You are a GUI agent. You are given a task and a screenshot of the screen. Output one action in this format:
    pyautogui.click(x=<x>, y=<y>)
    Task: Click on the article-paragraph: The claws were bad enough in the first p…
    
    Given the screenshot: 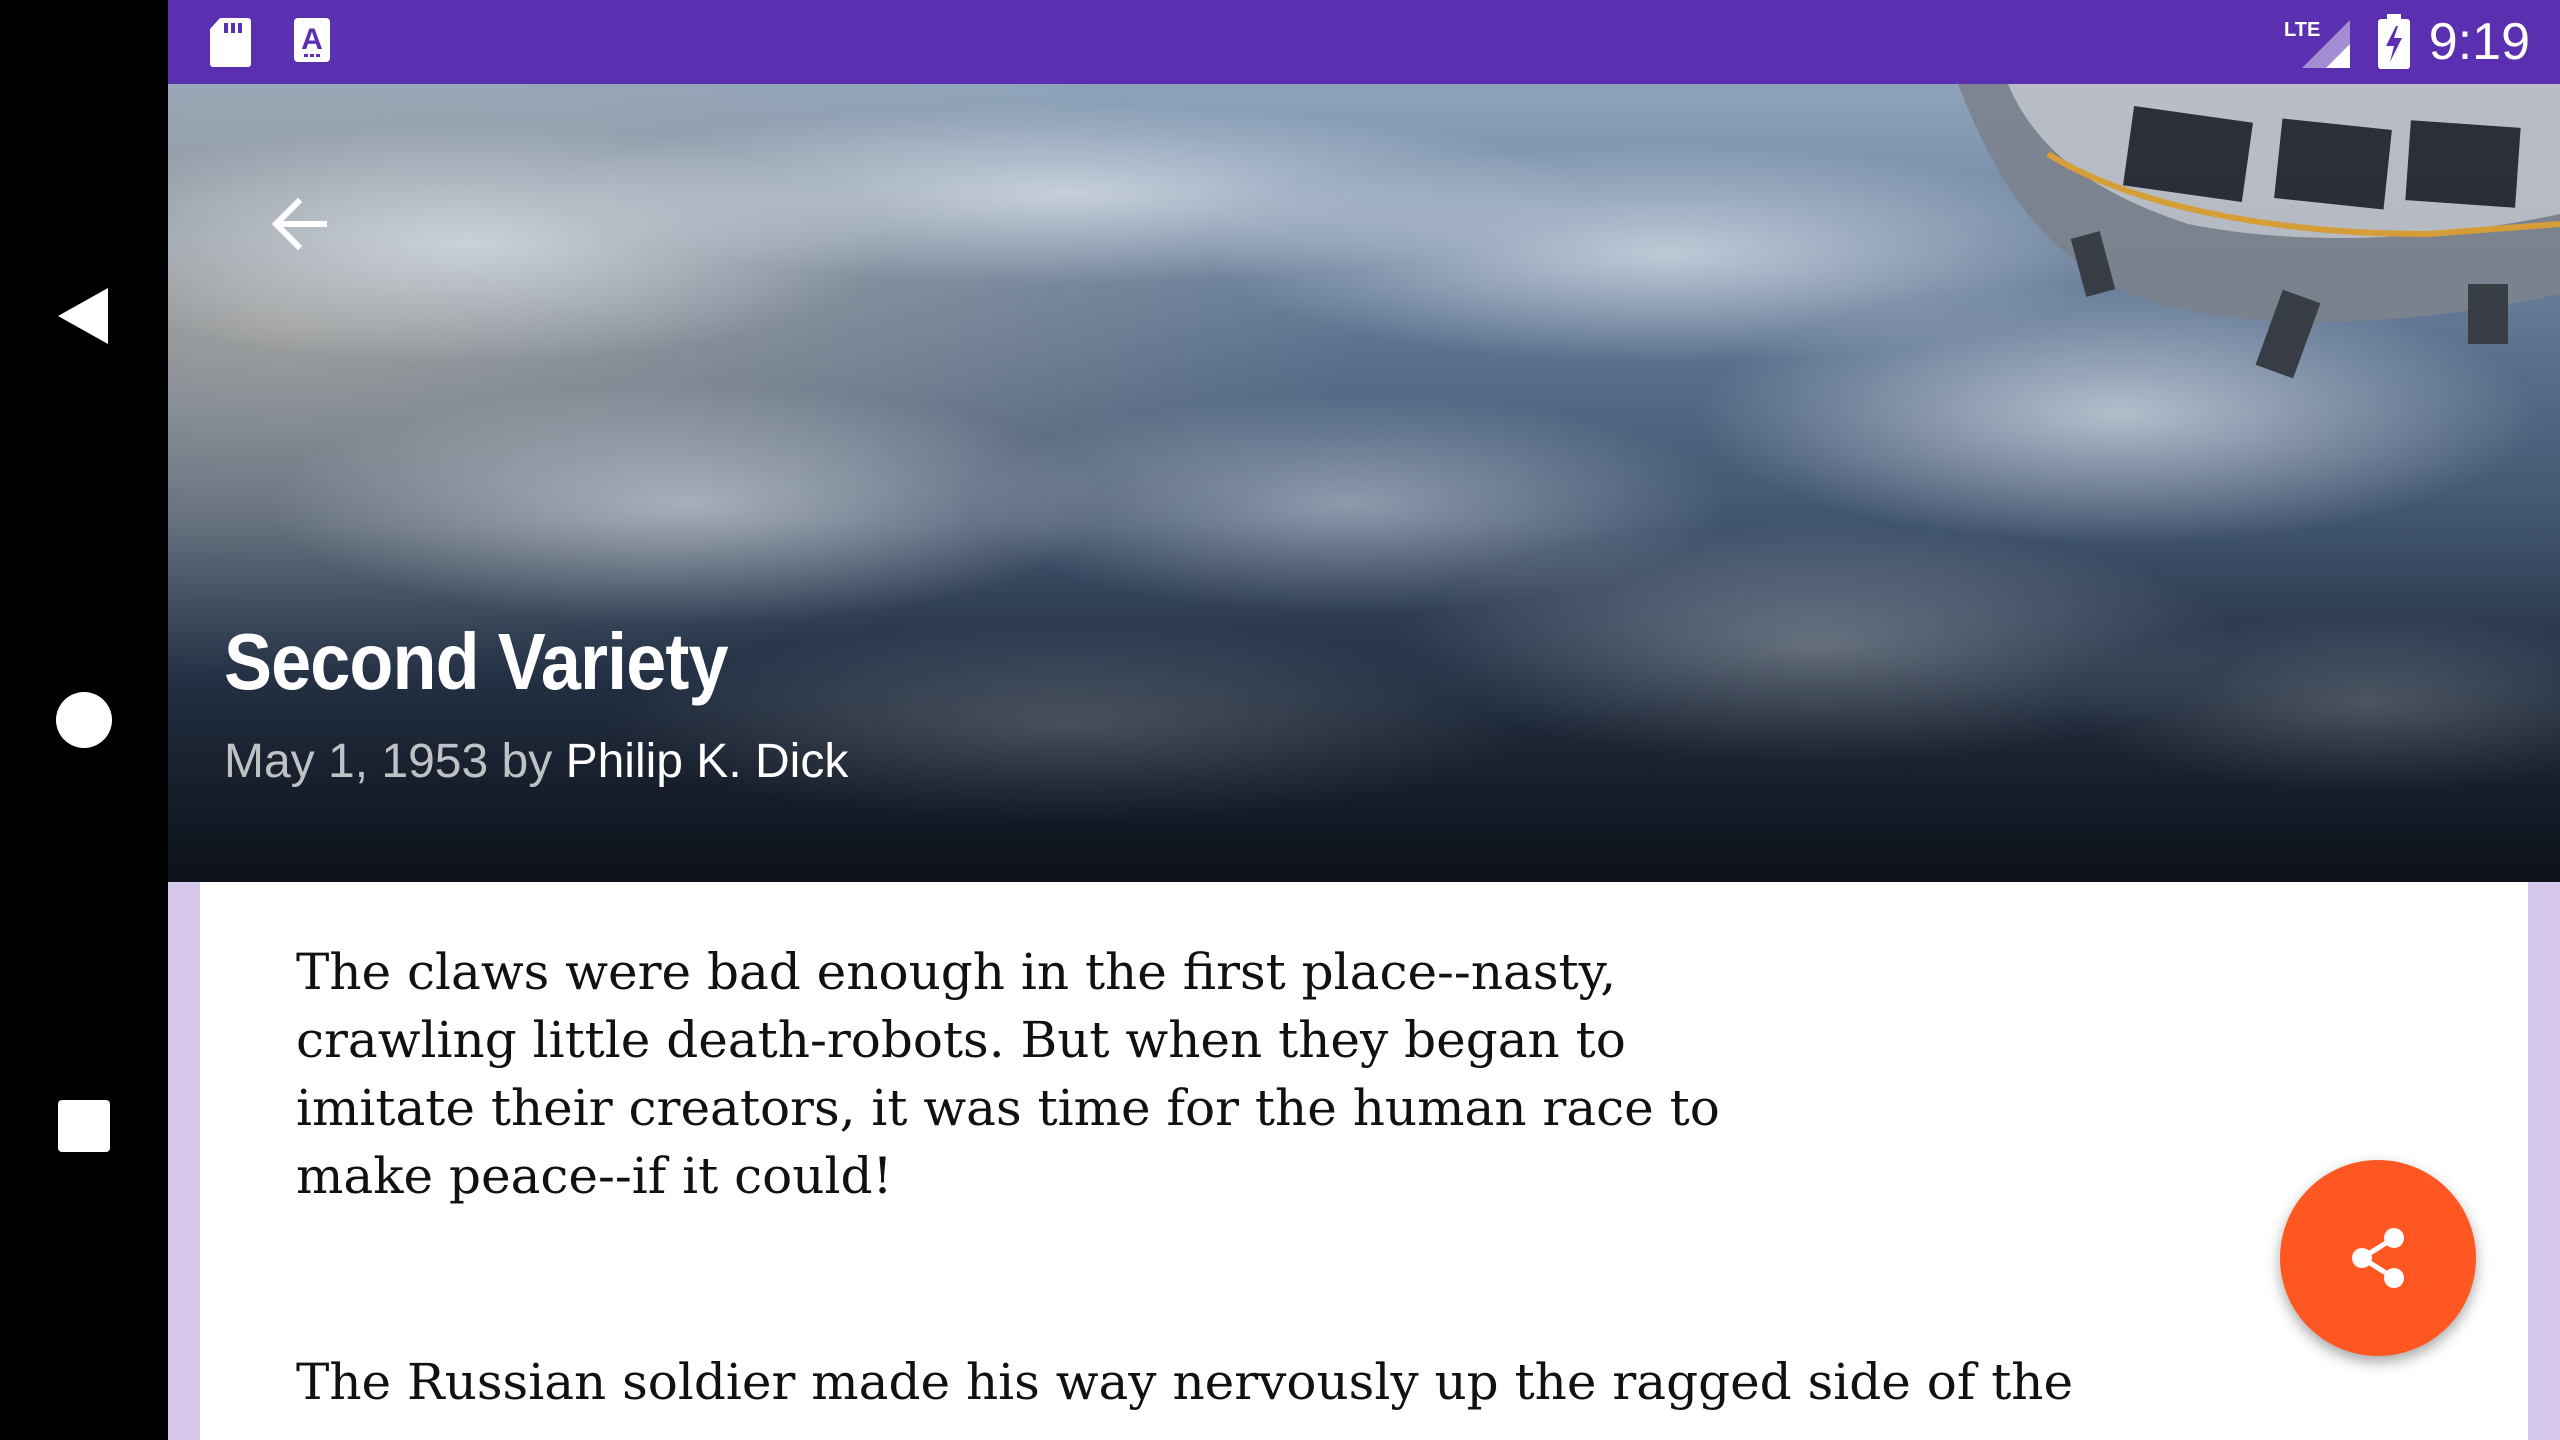 What is the action you would take?
    pyautogui.click(x=1008, y=1074)
    